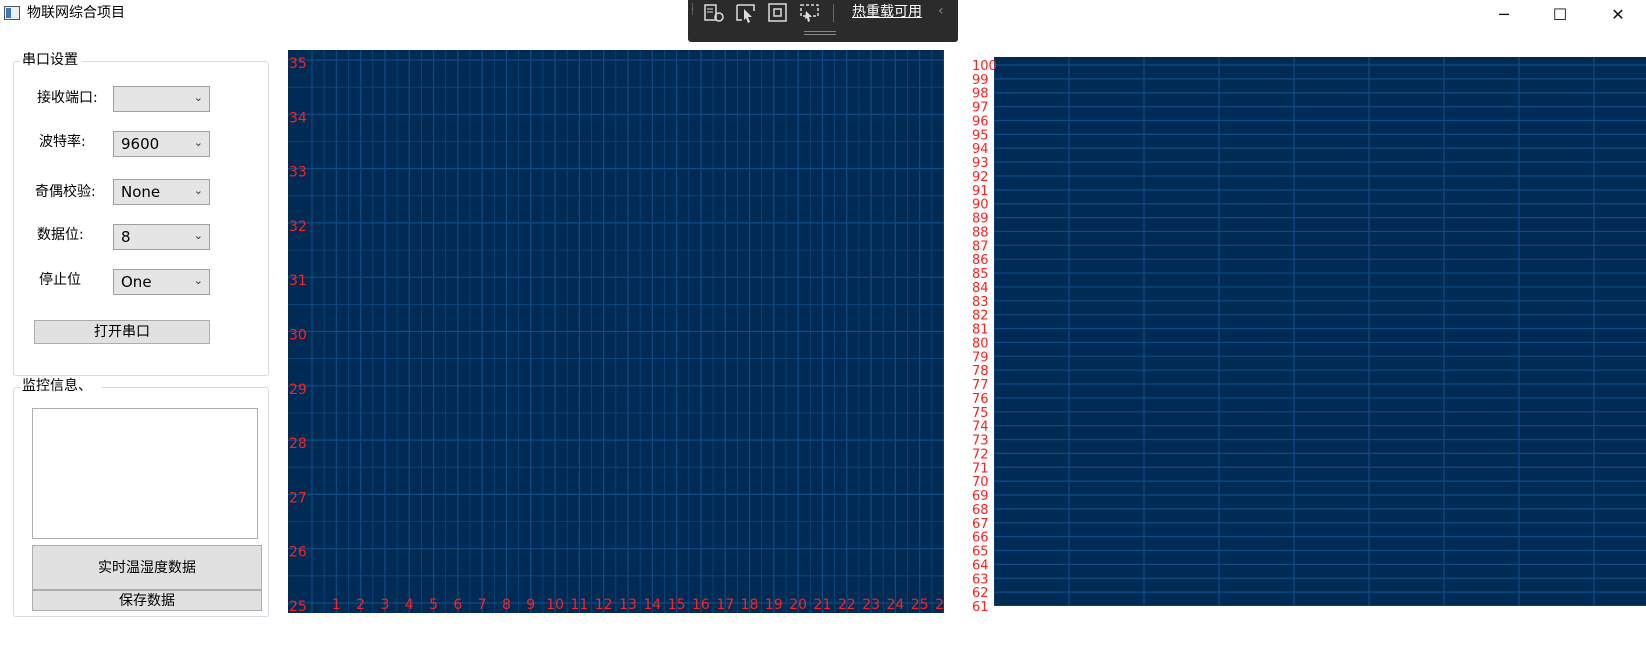  What do you see at coordinates (980, 94) in the screenshot?
I see `y-tick-label: 98` at bounding box center [980, 94].